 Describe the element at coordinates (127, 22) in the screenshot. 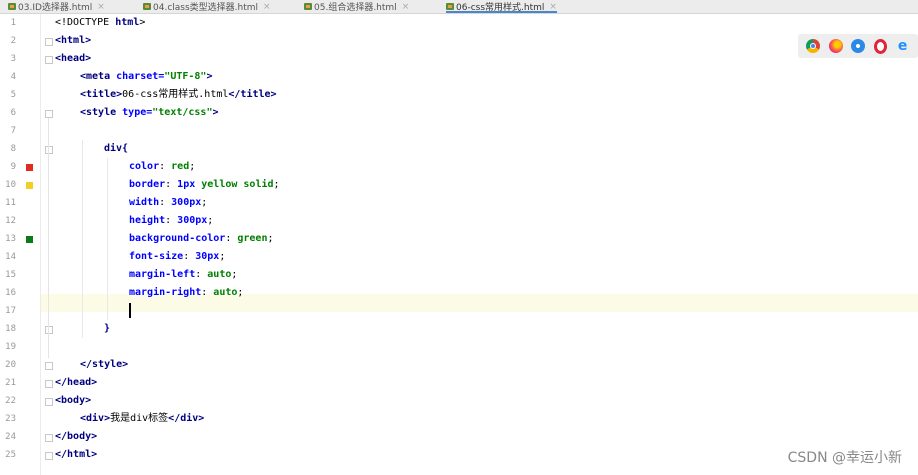

I see `doctype-name-token: html` at that location.